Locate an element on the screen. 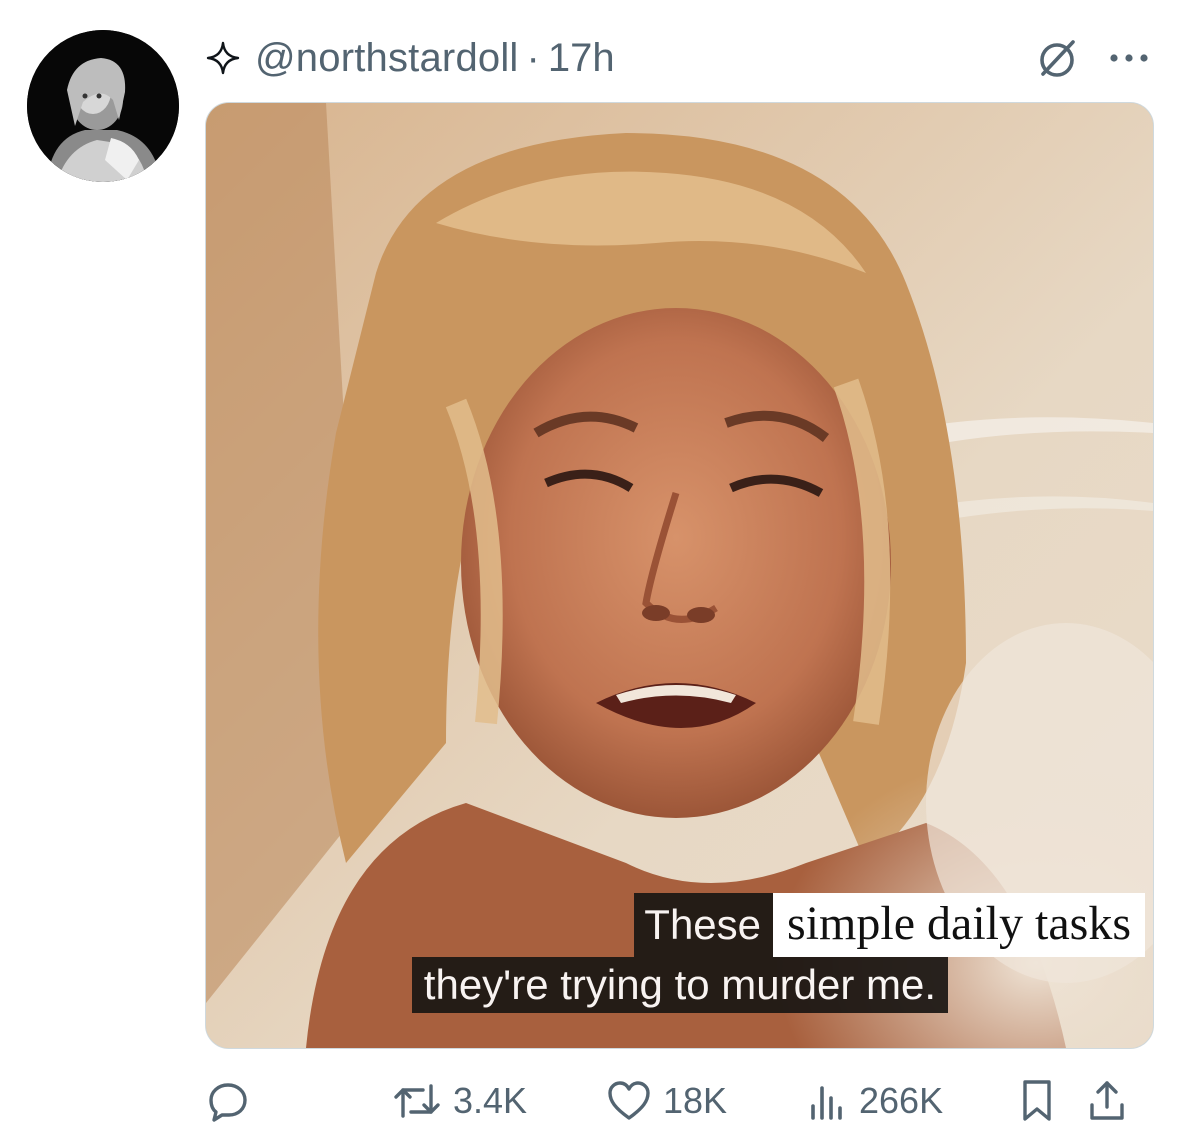 The height and width of the screenshot is (1141, 1179). share-button is located at coordinates (1107, 1101).